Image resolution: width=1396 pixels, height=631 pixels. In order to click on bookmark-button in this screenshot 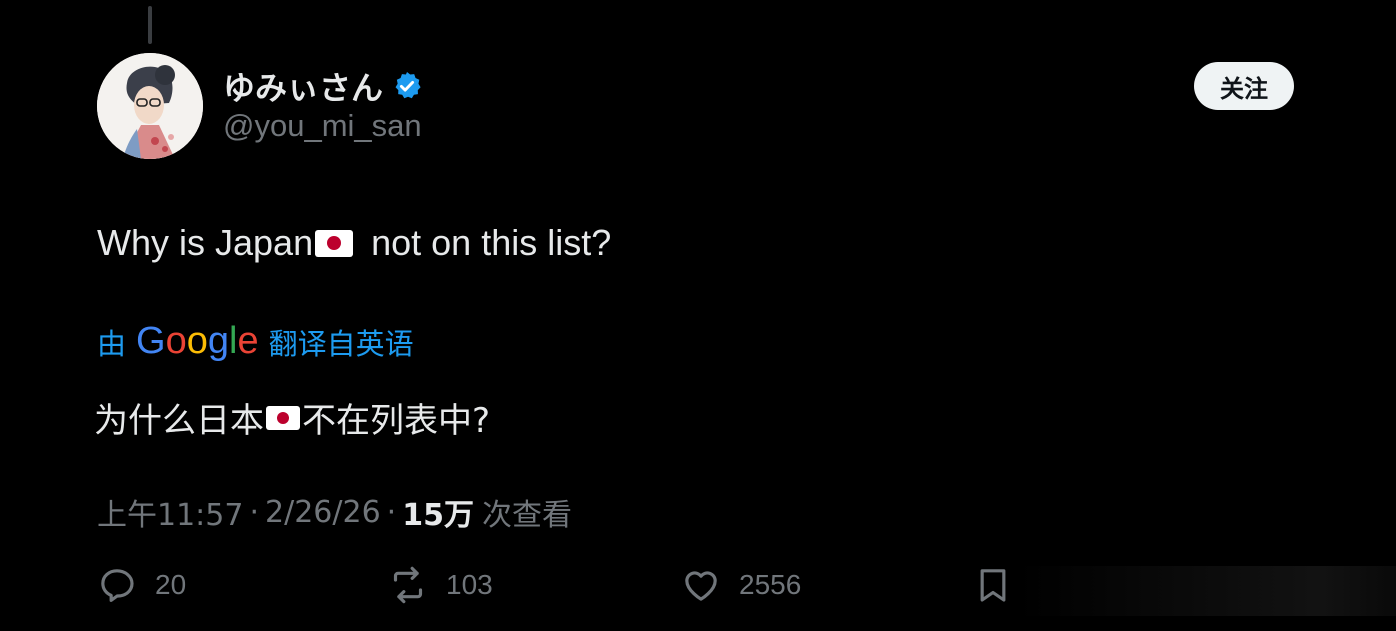, I will do `click(993, 585)`.